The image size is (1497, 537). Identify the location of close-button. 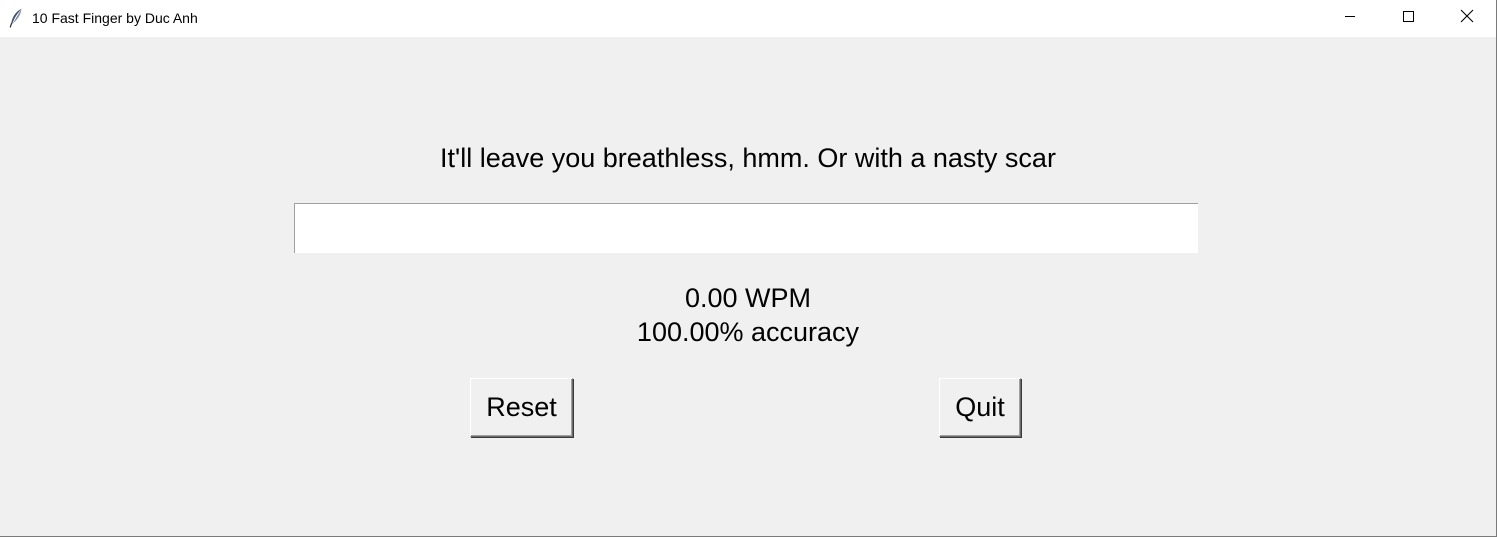
(1467, 18).